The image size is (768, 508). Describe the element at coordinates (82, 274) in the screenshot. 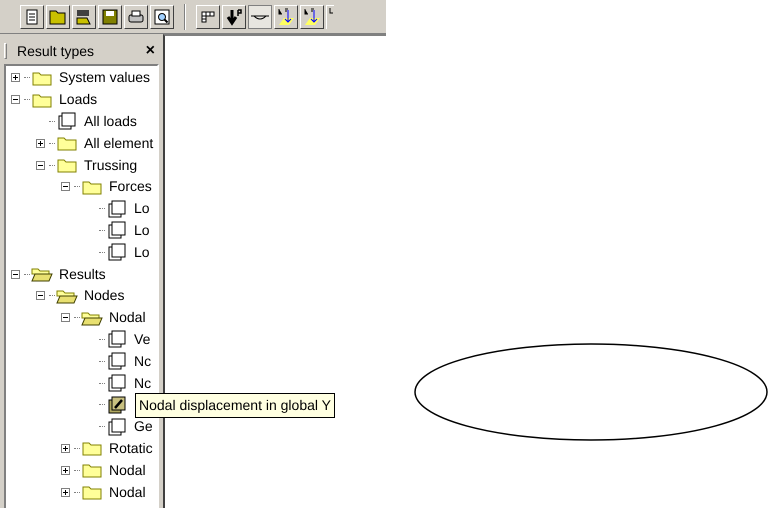

I see `tree-item-label: Results` at that location.